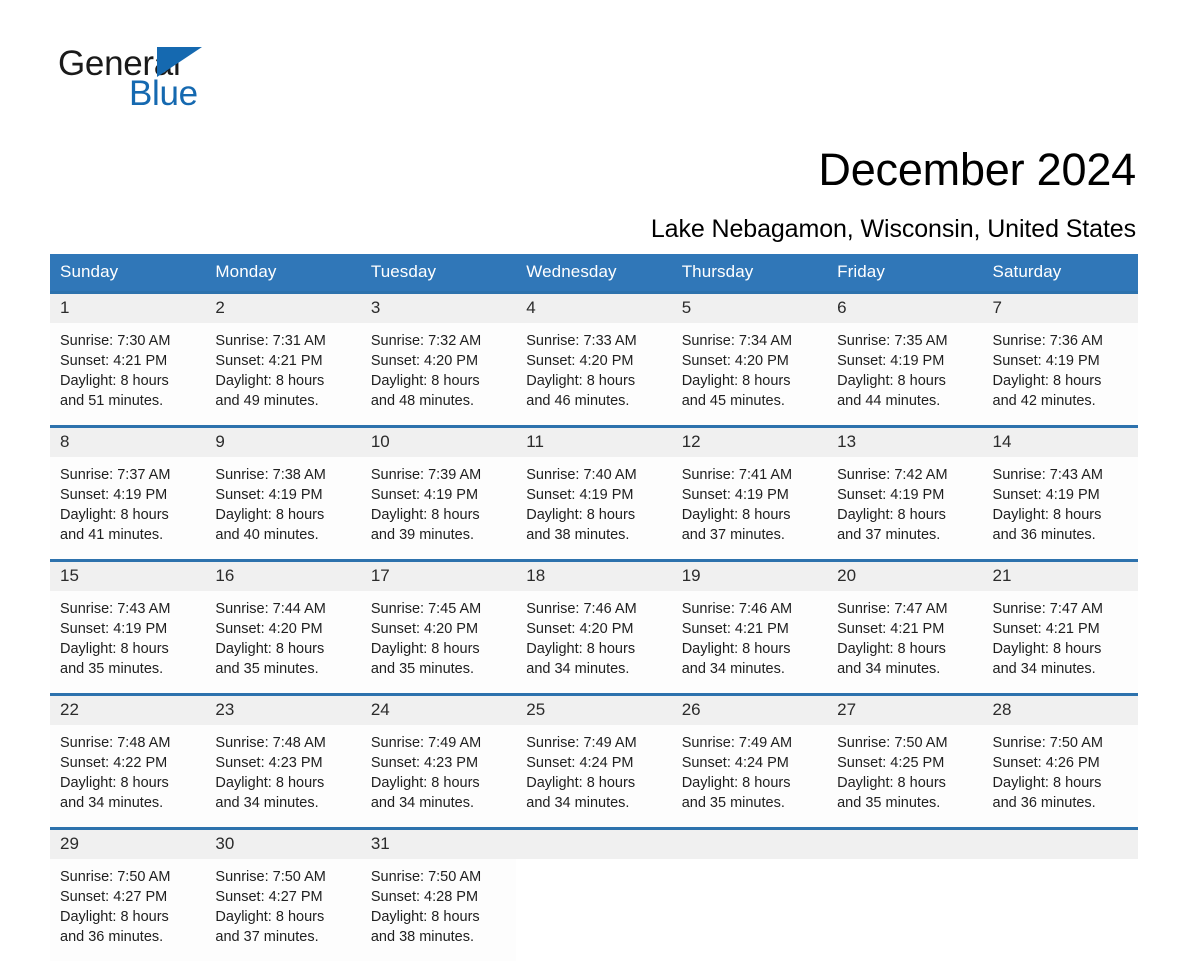 This screenshot has width=1188, height=961. Describe the element at coordinates (749, 910) in the screenshot. I see `day-cell-empty` at that location.